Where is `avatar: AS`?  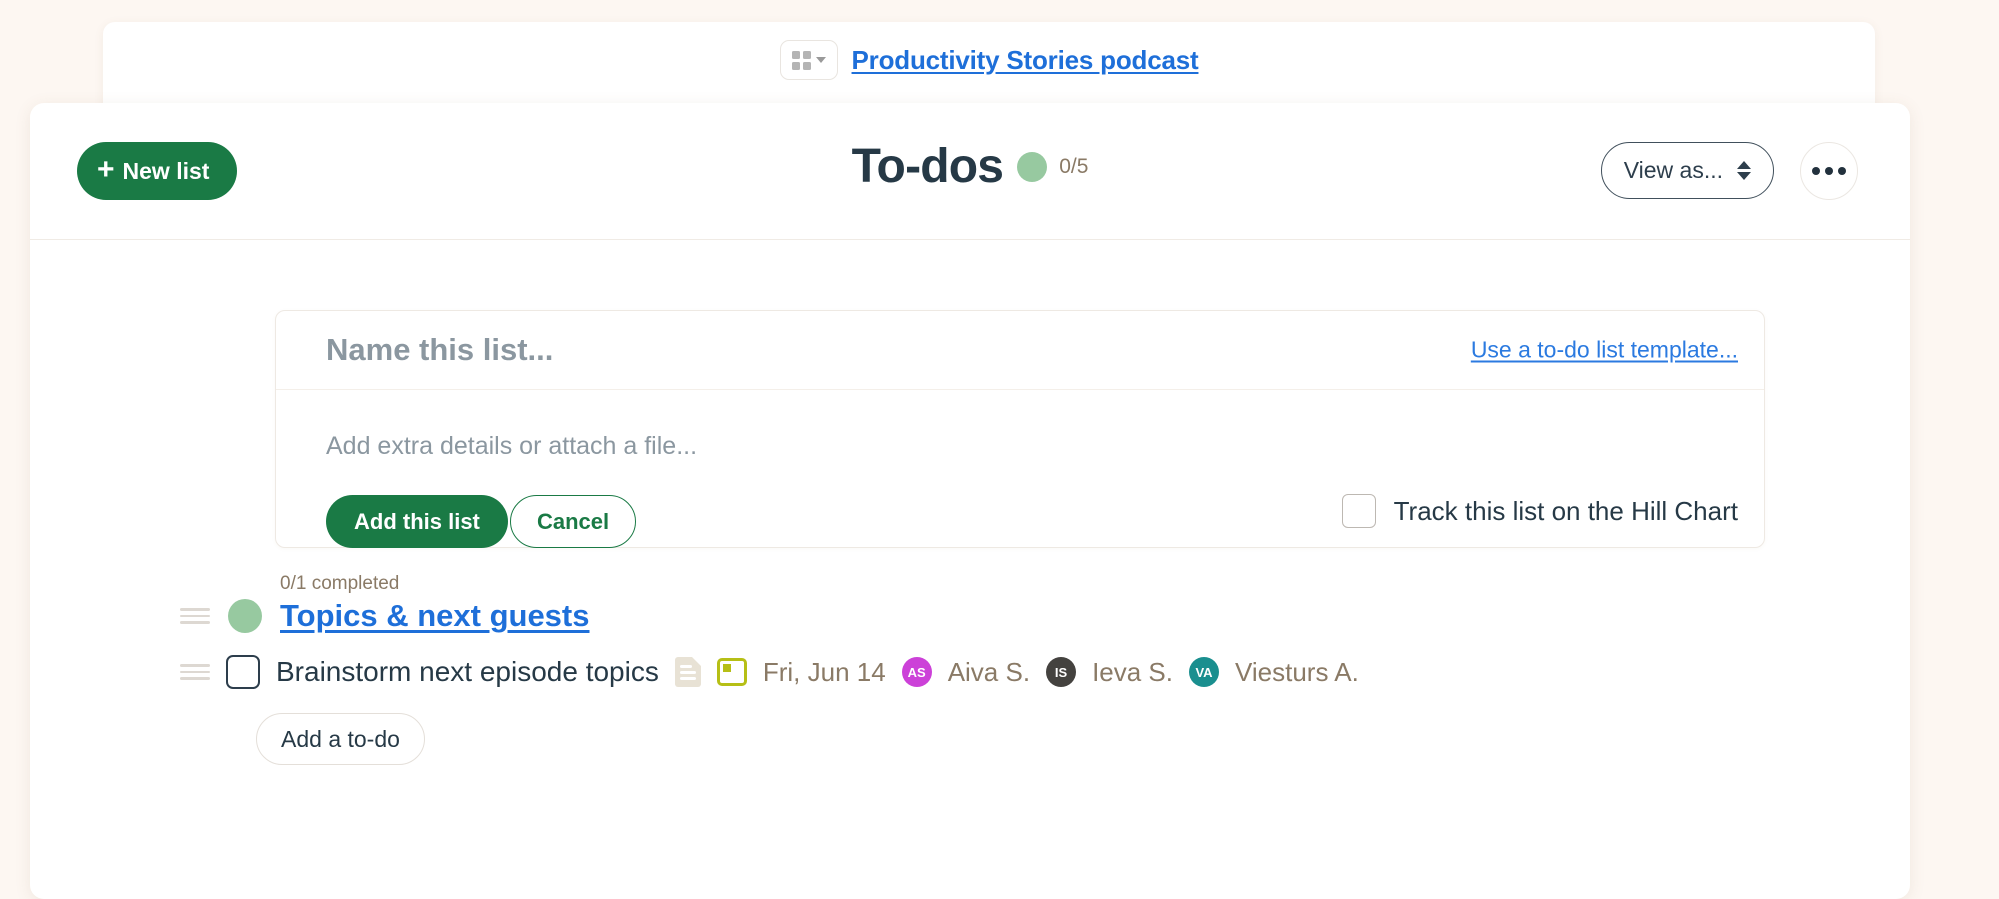 avatar: AS is located at coordinates (916, 672).